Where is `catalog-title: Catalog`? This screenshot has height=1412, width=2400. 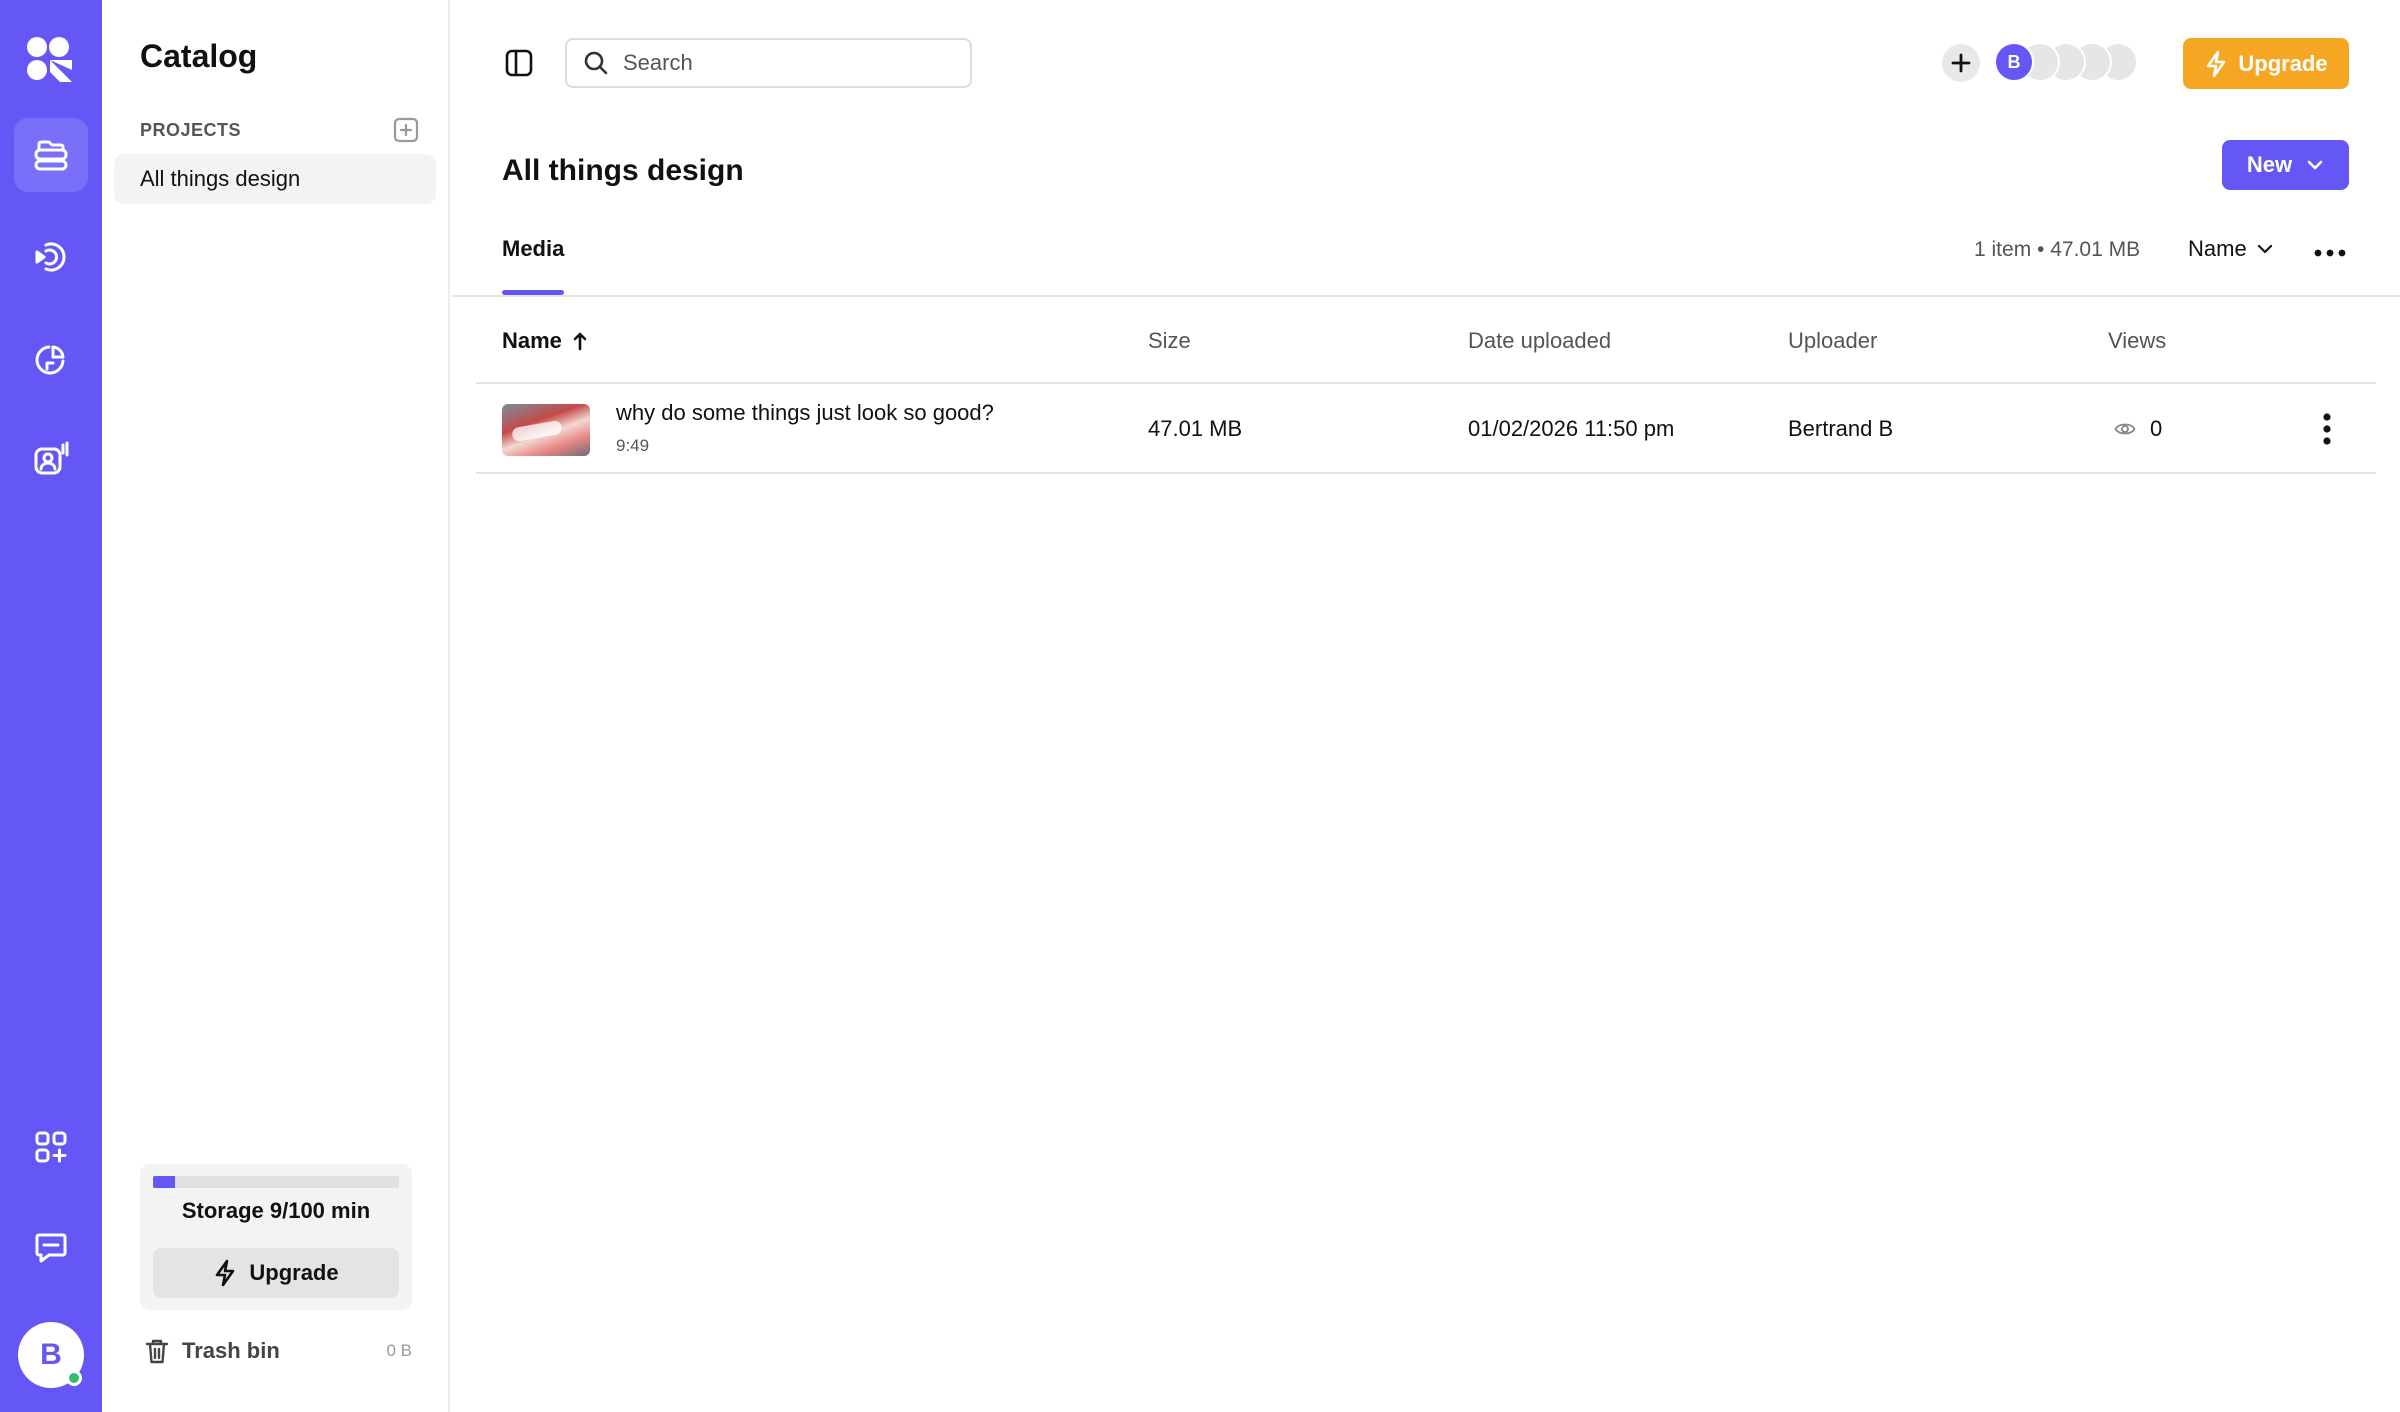
catalog-title: Catalog is located at coordinates (199, 56).